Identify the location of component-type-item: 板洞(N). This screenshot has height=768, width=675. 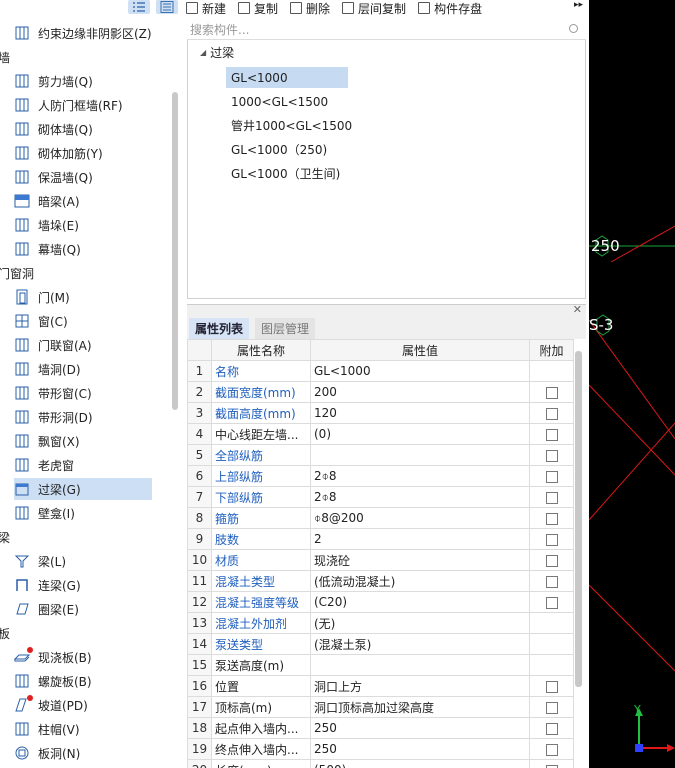
(47, 753).